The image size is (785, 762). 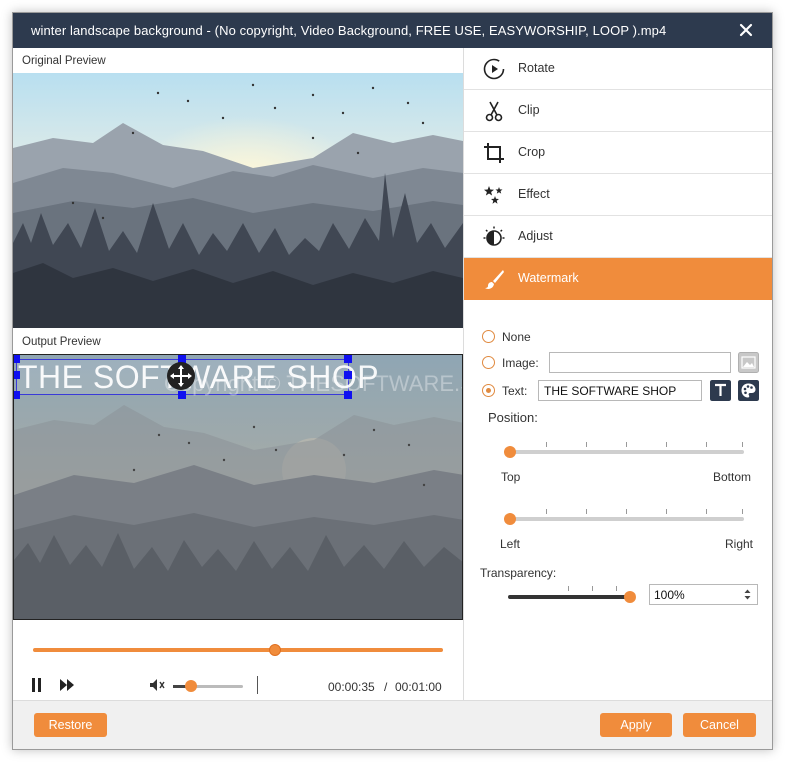 I want to click on menu-item-watermark: Watermark, so click(x=618, y=279).